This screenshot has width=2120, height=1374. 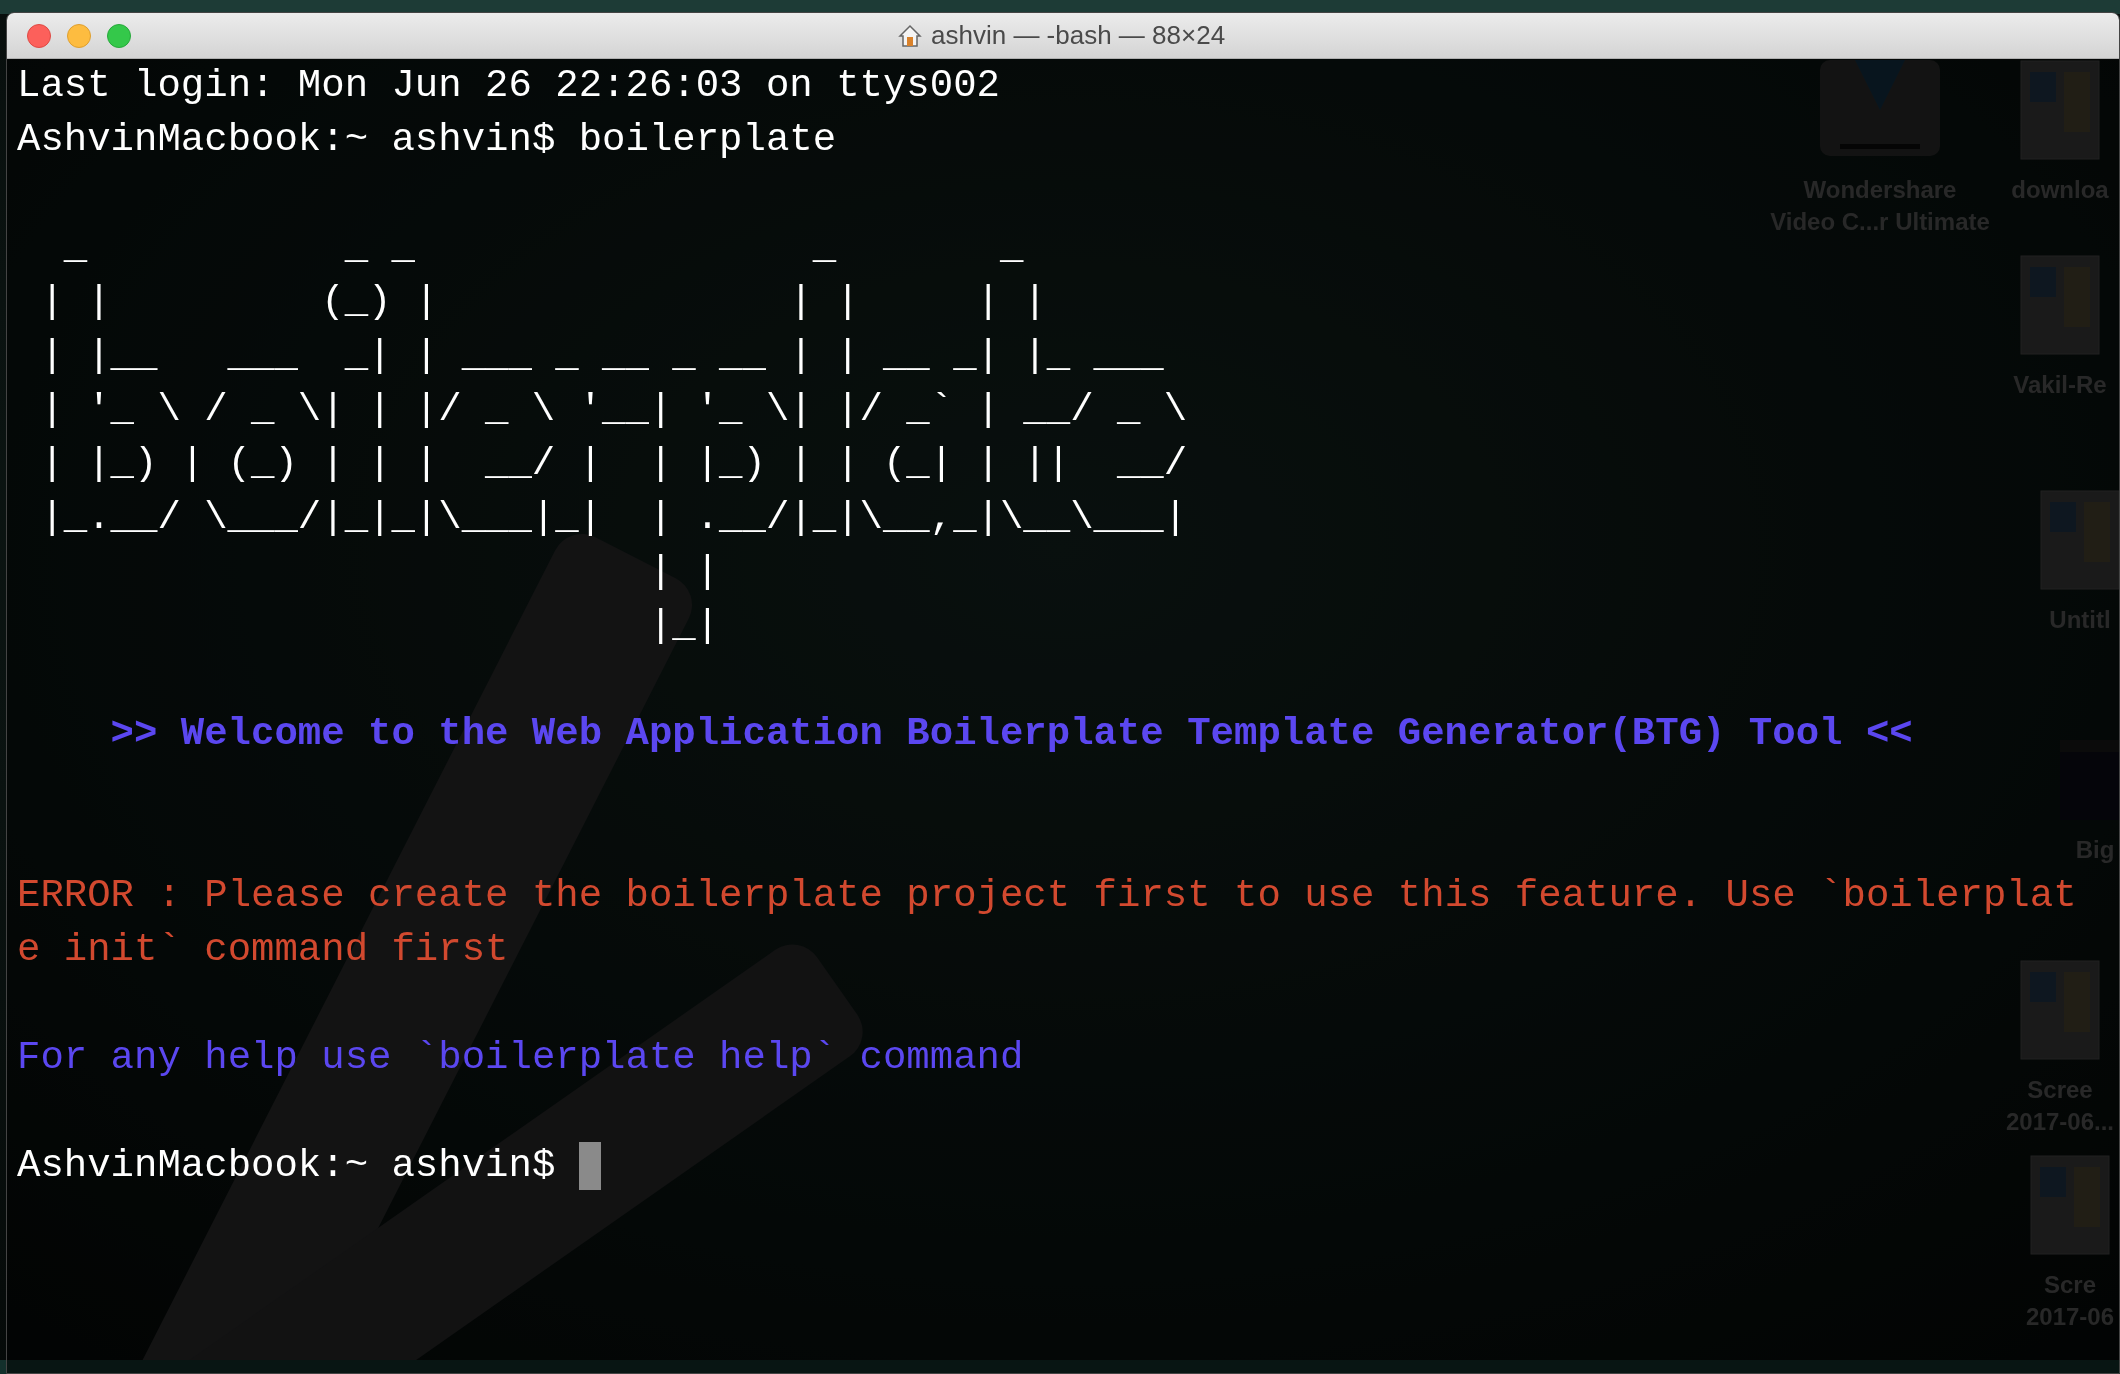 I want to click on welcome-message: >> Welcome to the Web Application Boilerplate Template Generator(BTG) Tool <<, so click(x=1011, y=734).